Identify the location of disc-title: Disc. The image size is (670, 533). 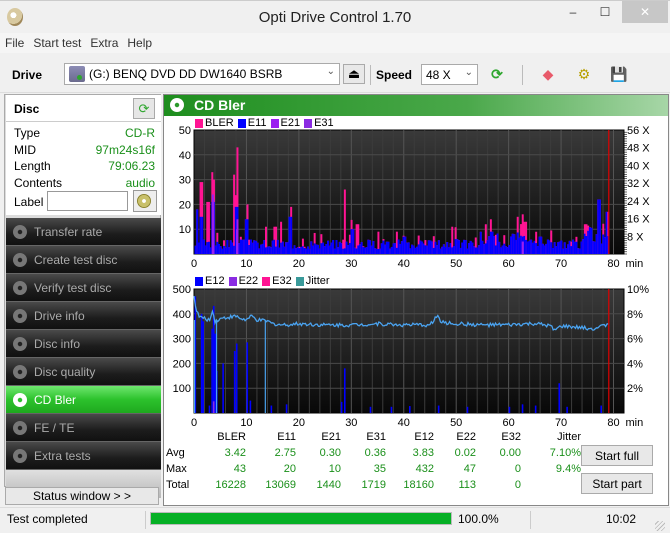
(27, 109).